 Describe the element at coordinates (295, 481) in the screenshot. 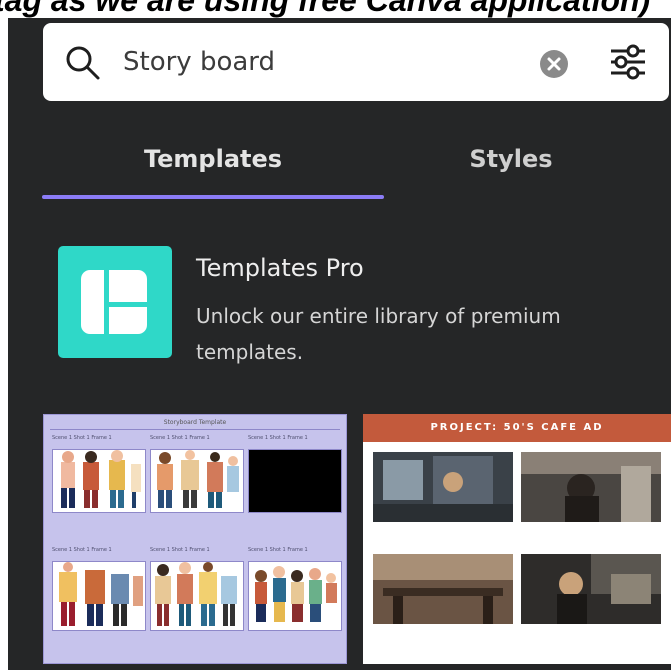

I see `storyboard-frame-empty` at that location.